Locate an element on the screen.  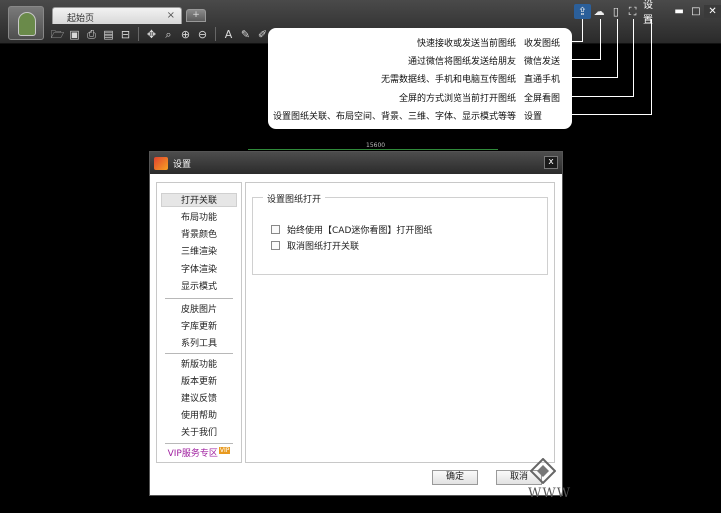
sidebar-item-version-update: 版本更新 is located at coordinates (199, 382).